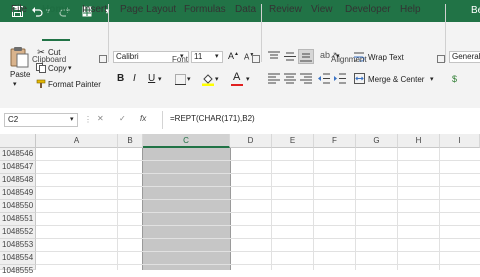 This screenshot has height=277, width=480. Describe the element at coordinates (72, 119) in the screenshot. I see `name-box-dropdown-icon: ▾` at that location.